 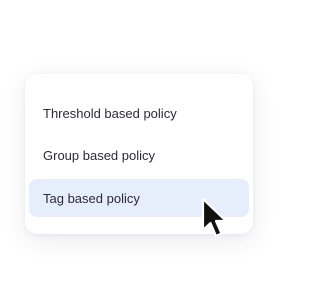 I want to click on menu-item-label: Threshold based policy, so click(x=110, y=113).